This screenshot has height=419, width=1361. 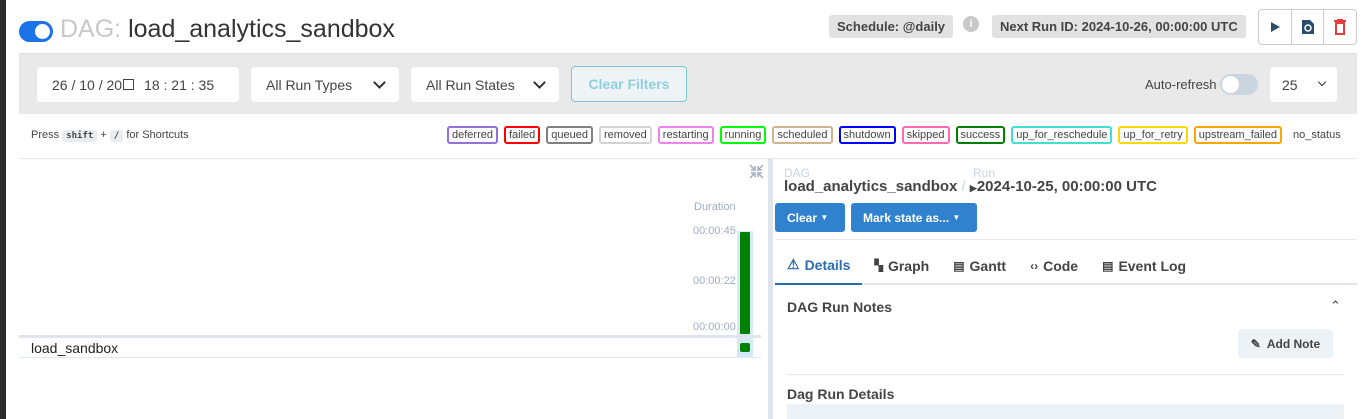 I want to click on dag-id: load_analytics_sandbox, so click(x=261, y=29).